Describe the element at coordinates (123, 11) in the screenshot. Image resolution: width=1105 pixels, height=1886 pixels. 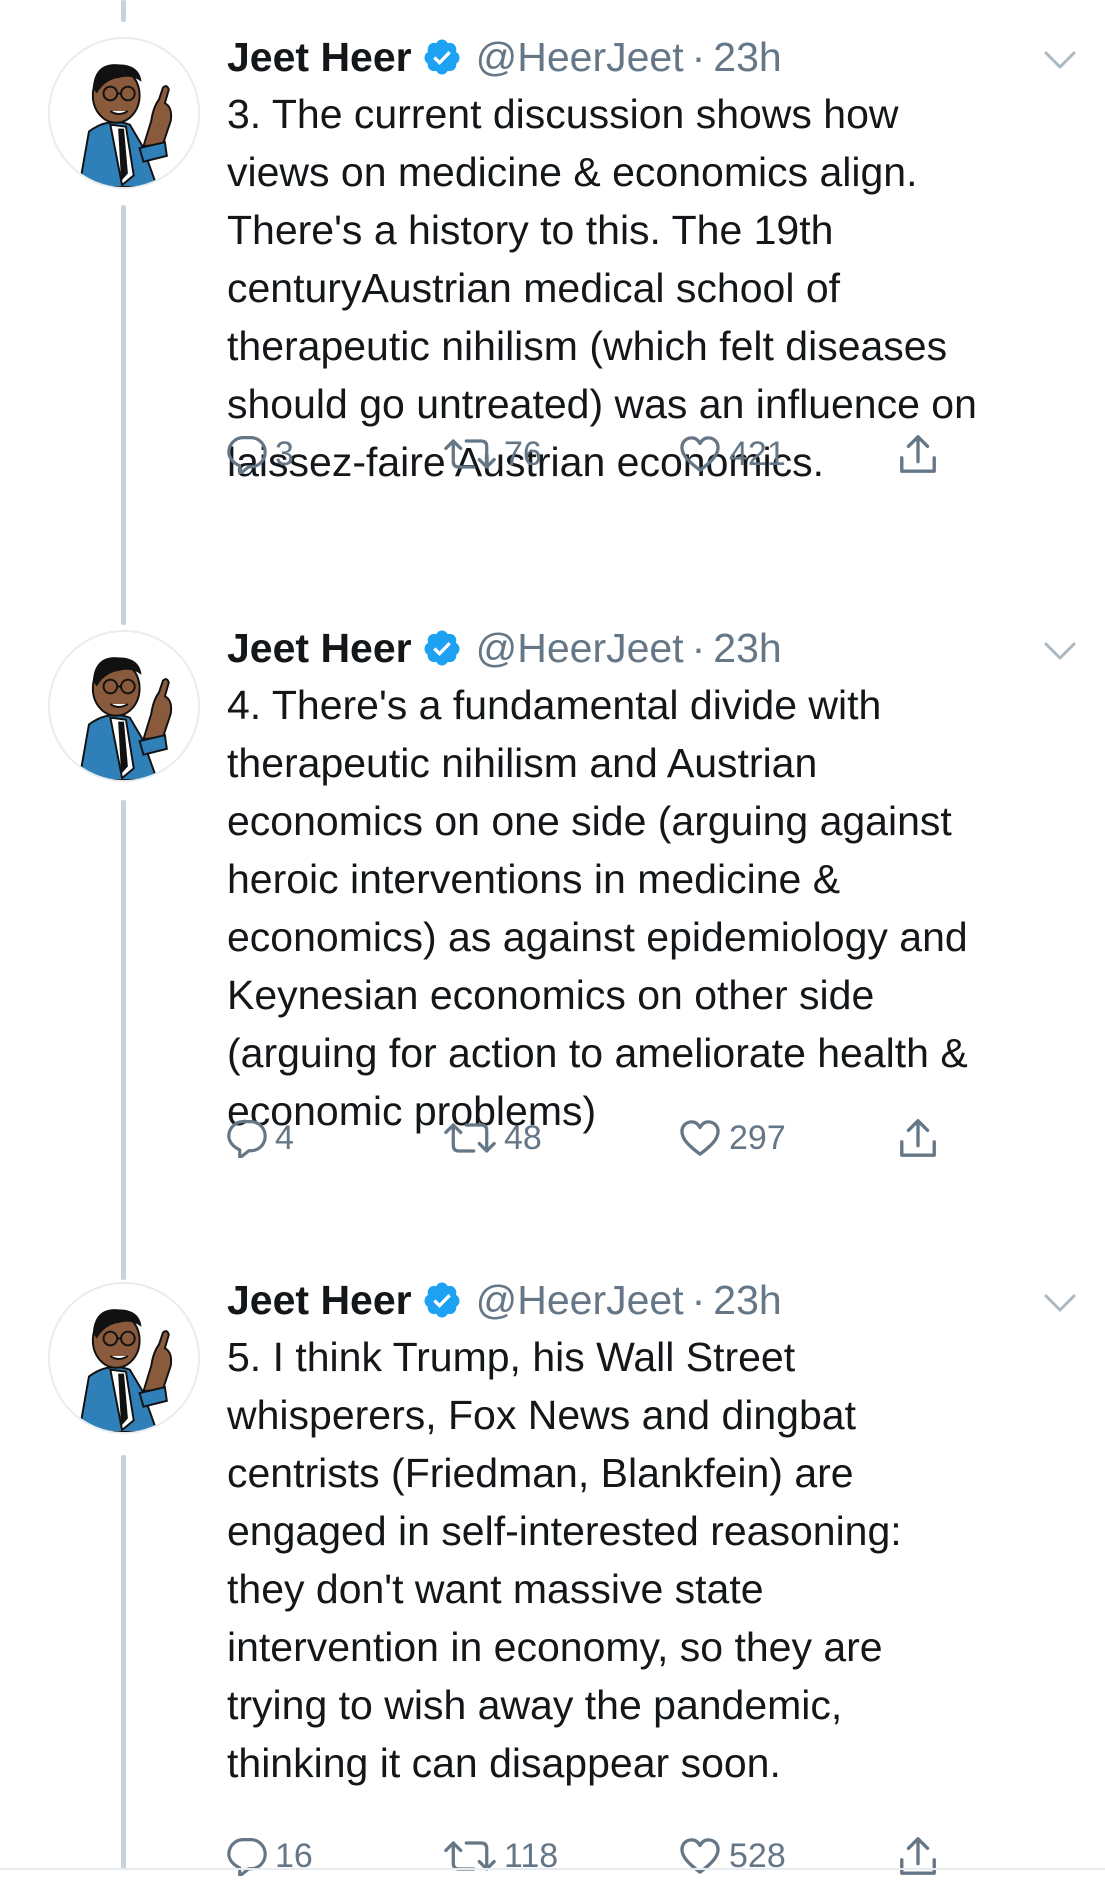
I see `thread-line-top` at that location.